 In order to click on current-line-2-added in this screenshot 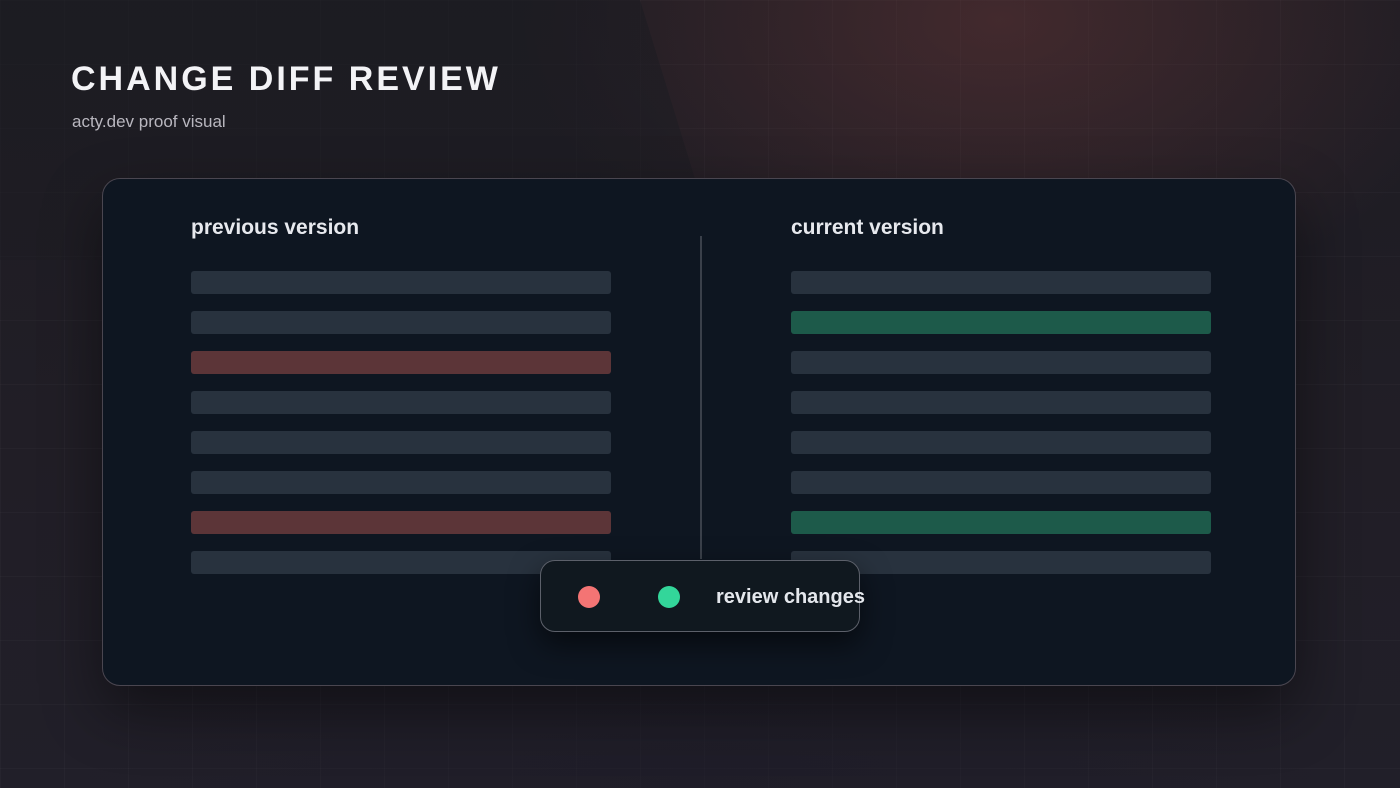, I will do `click(1001, 322)`.